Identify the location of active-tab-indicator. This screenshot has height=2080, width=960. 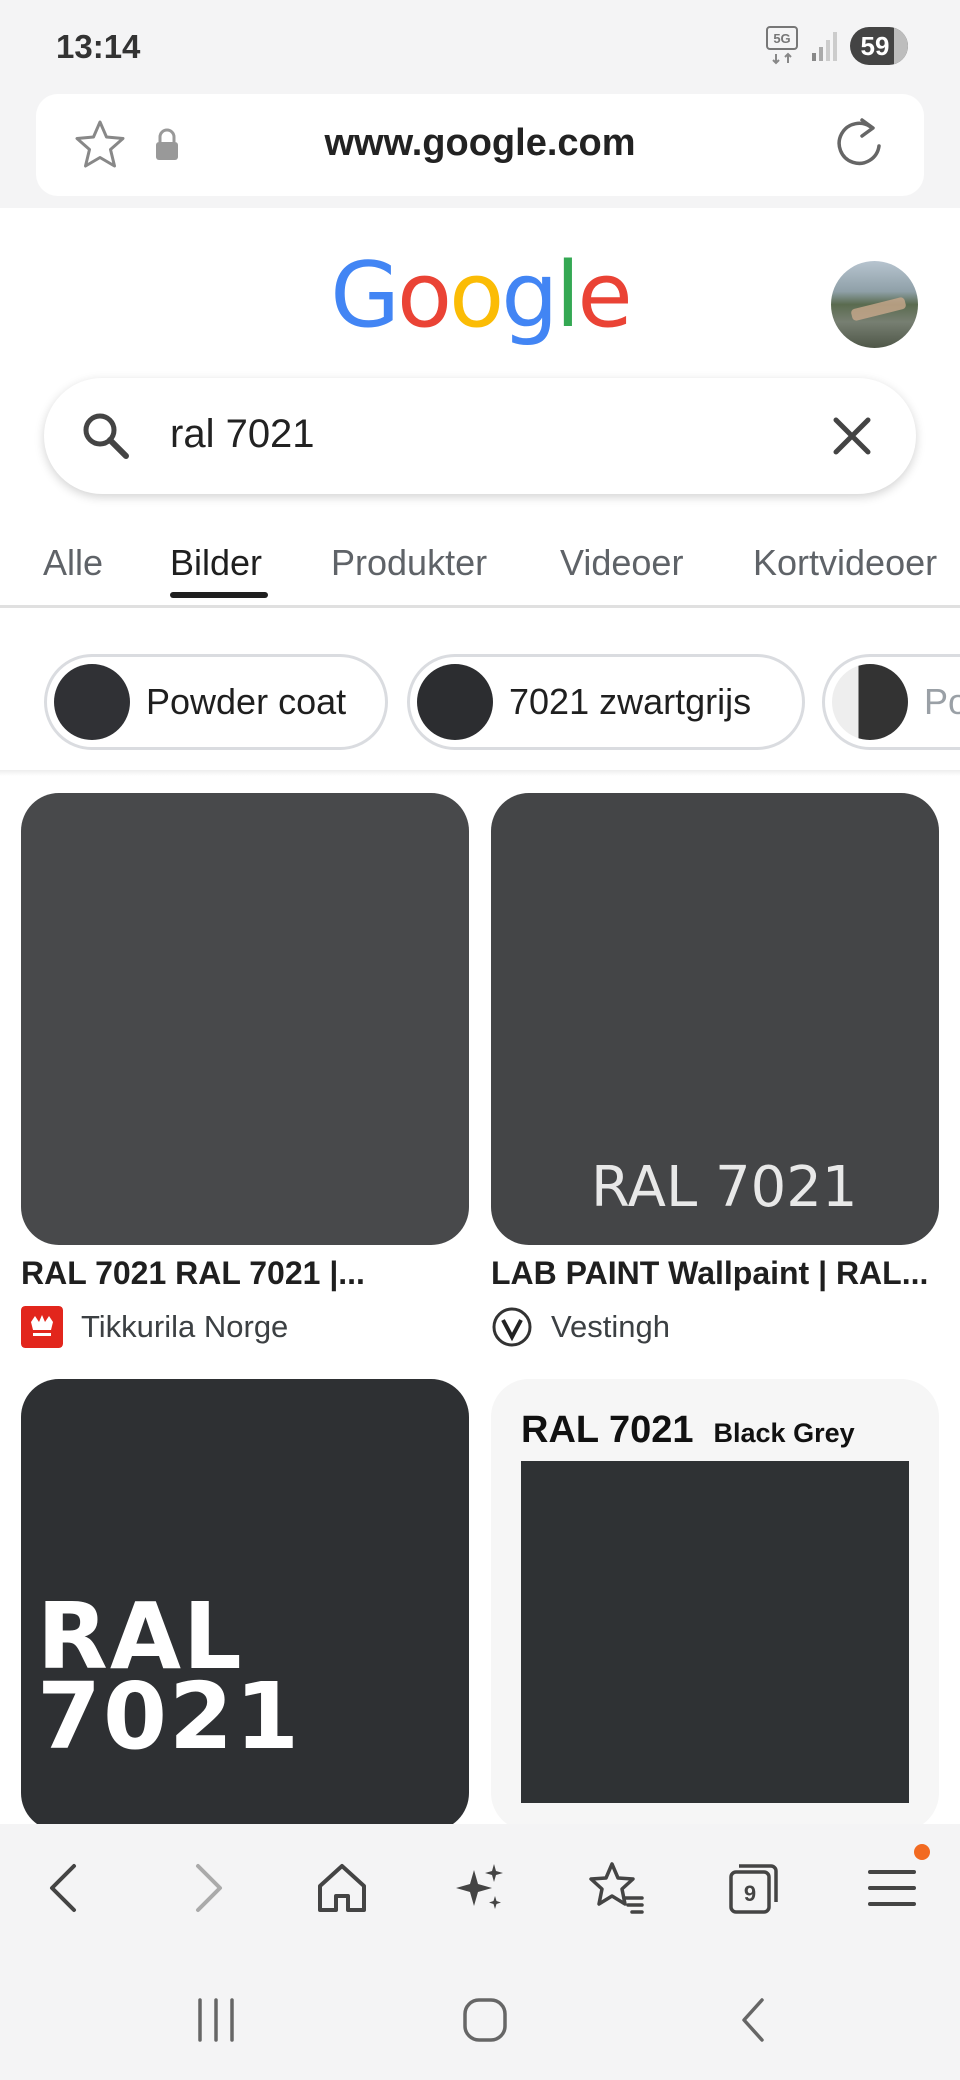
(219, 595).